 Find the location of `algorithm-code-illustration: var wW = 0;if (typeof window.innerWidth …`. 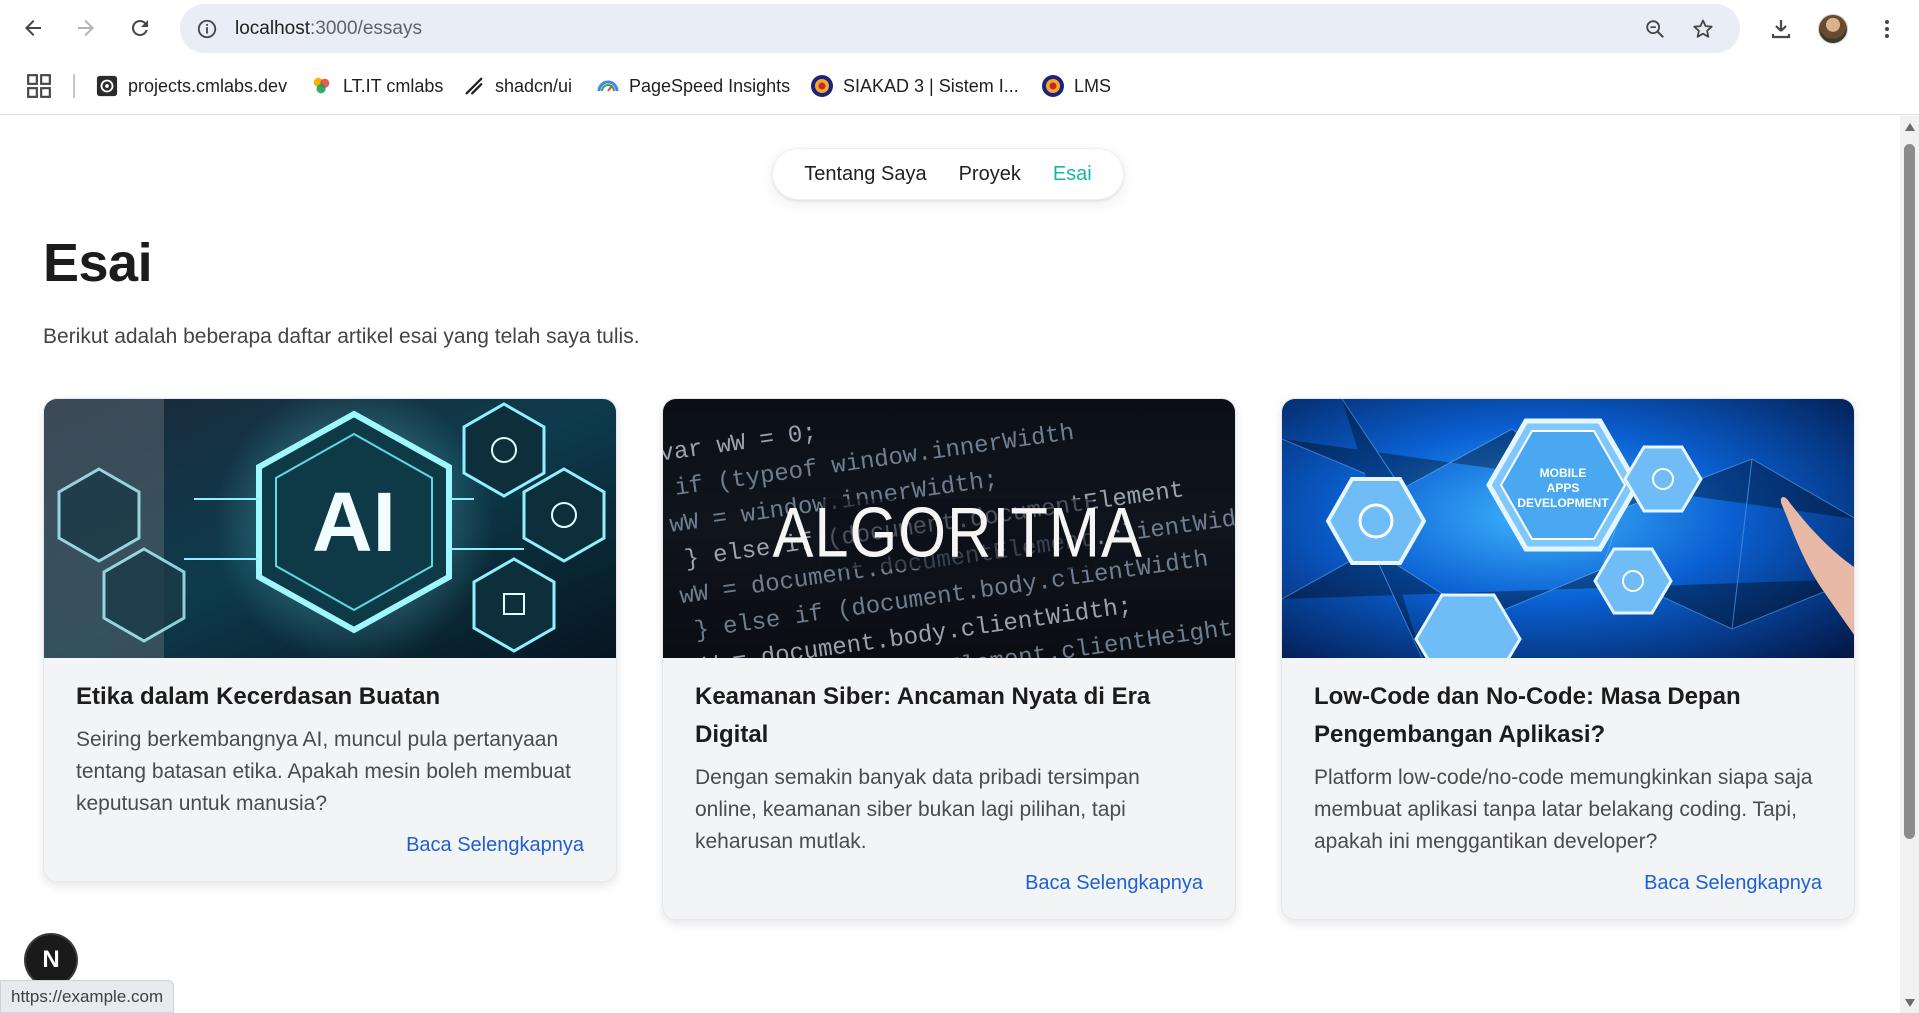

algorithm-code-illustration: var wW = 0;if (typeof window.innerWidth … is located at coordinates (949, 528).